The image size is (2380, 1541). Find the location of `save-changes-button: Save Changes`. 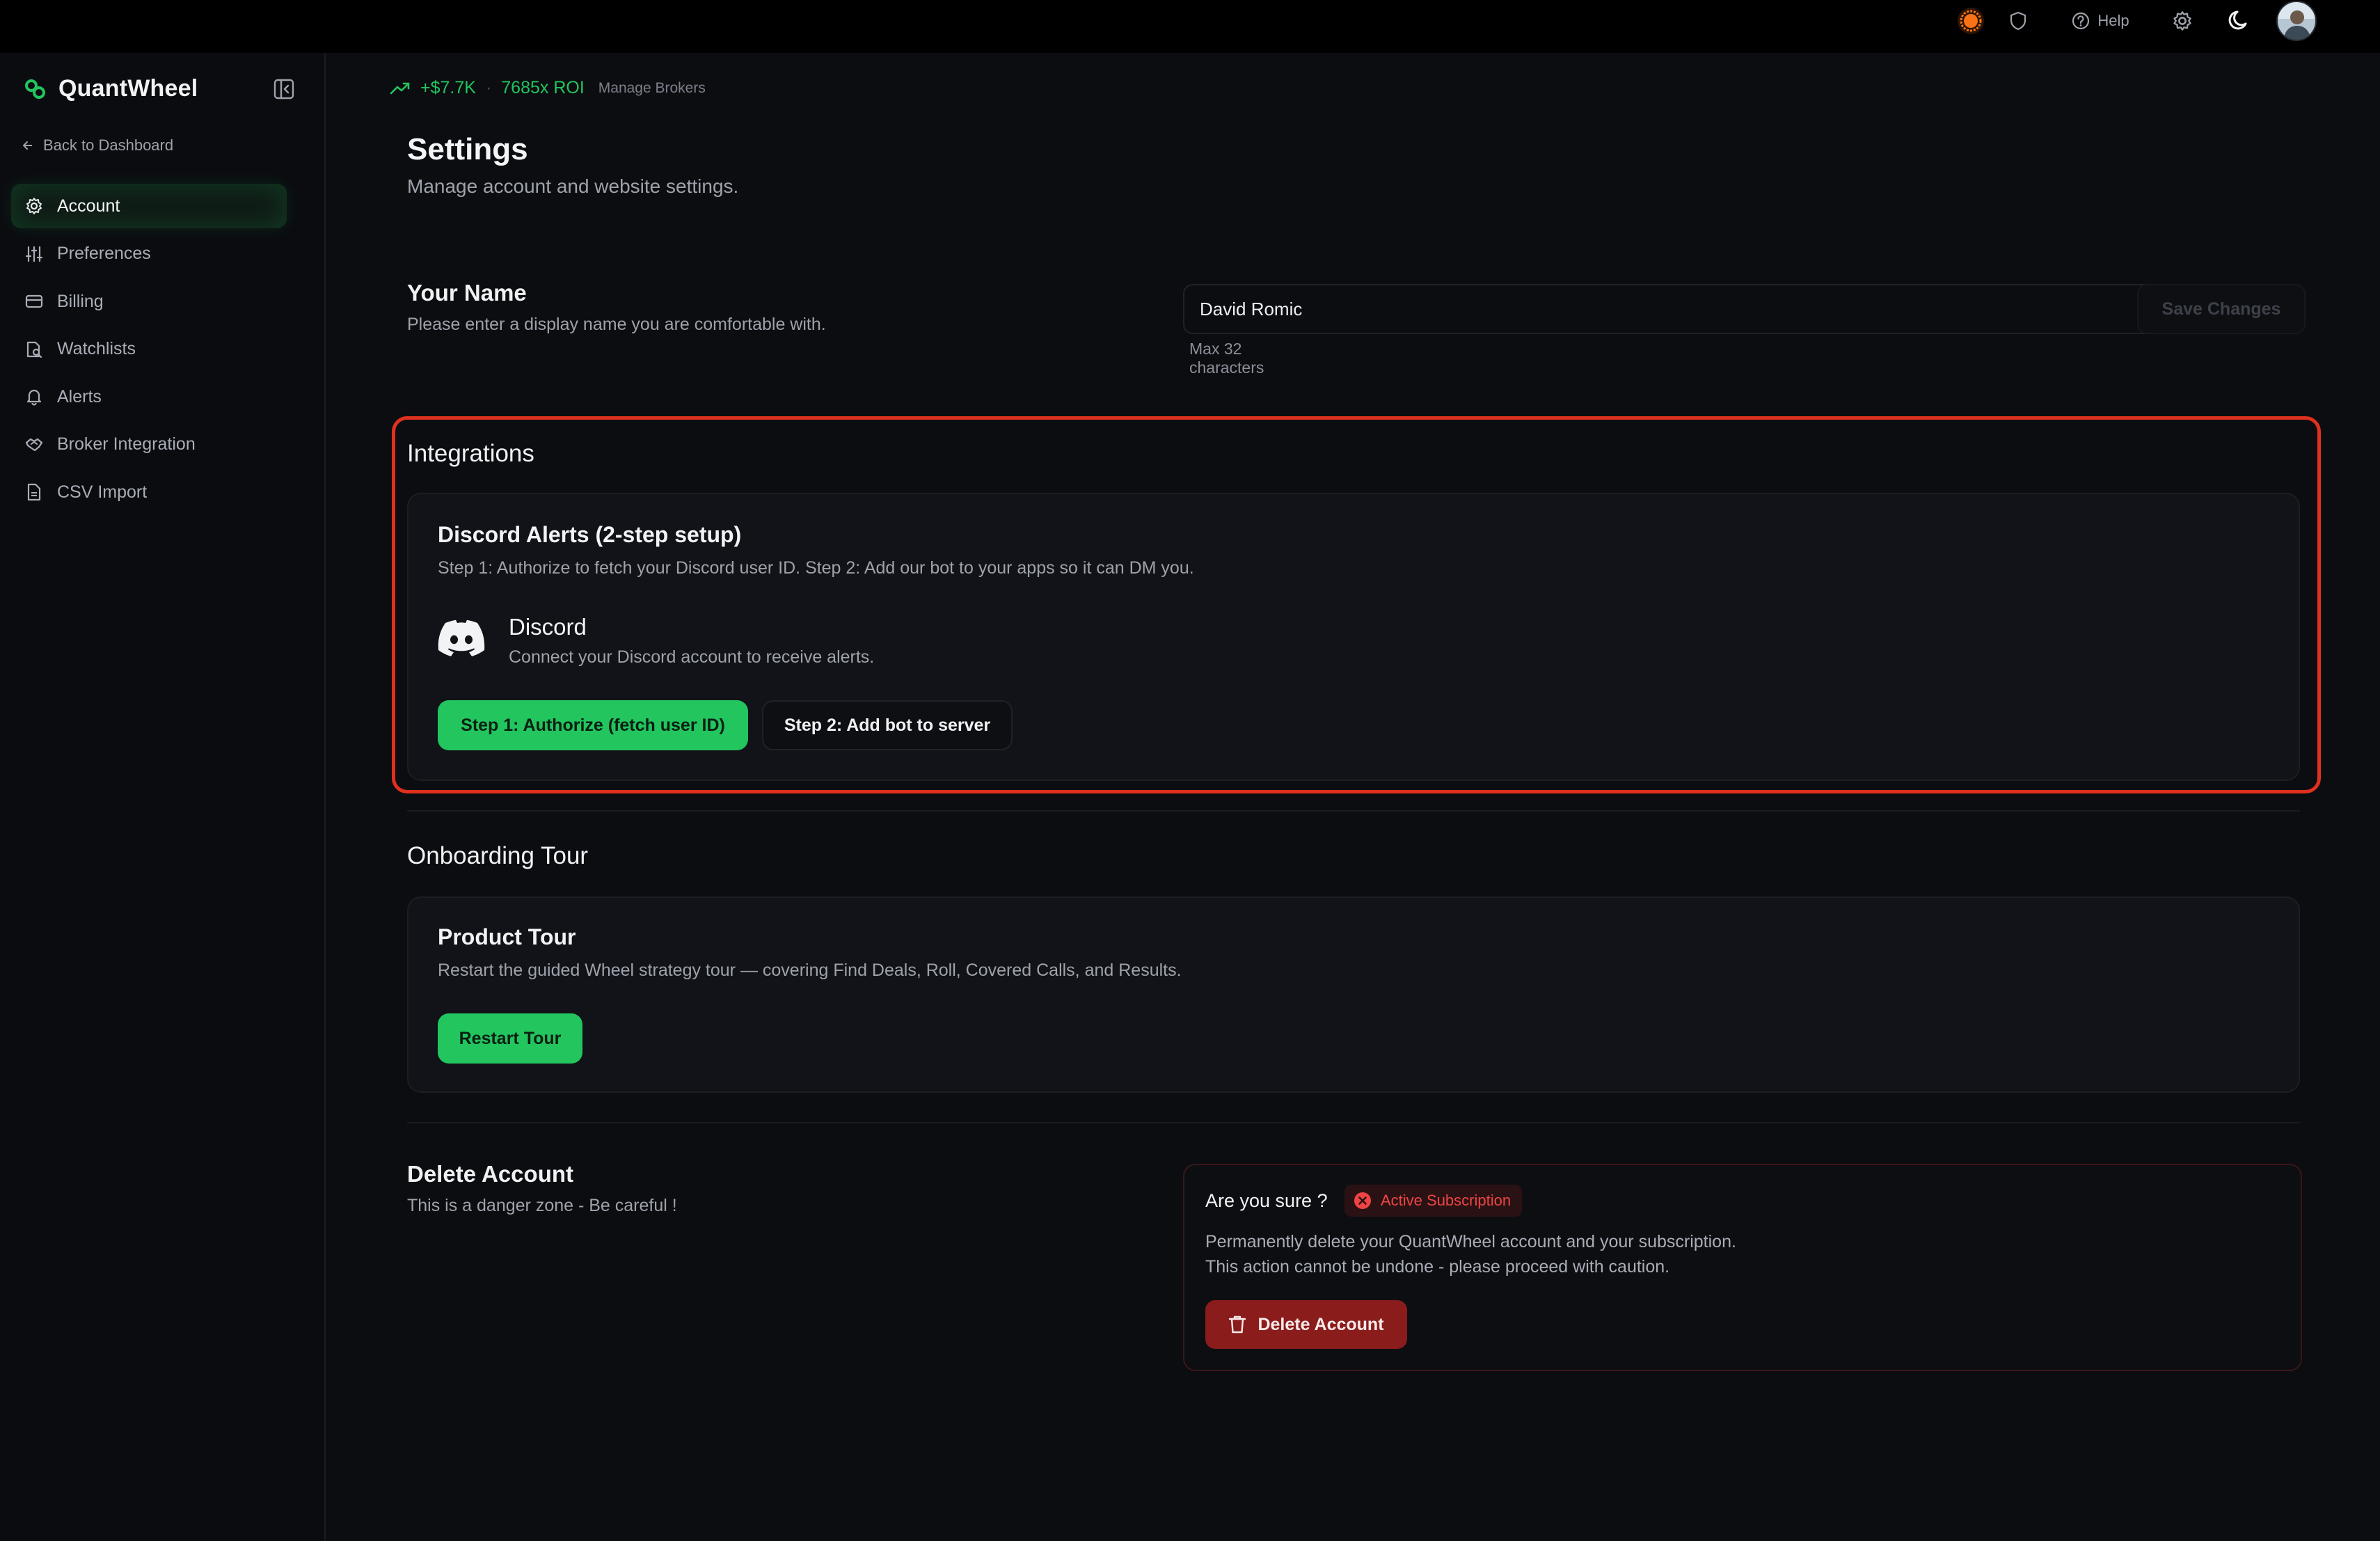

save-changes-button: Save Changes is located at coordinates (2221, 309).